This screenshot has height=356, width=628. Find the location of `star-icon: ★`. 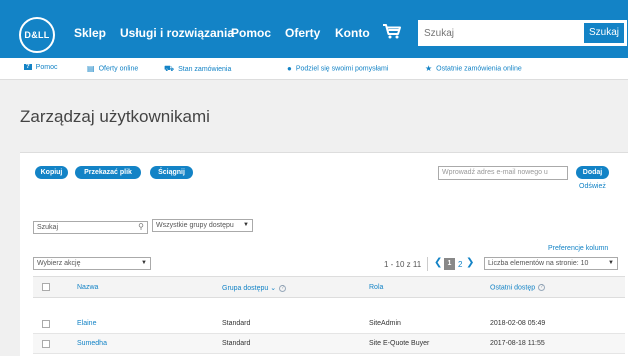

star-icon: ★ is located at coordinates (429, 68).